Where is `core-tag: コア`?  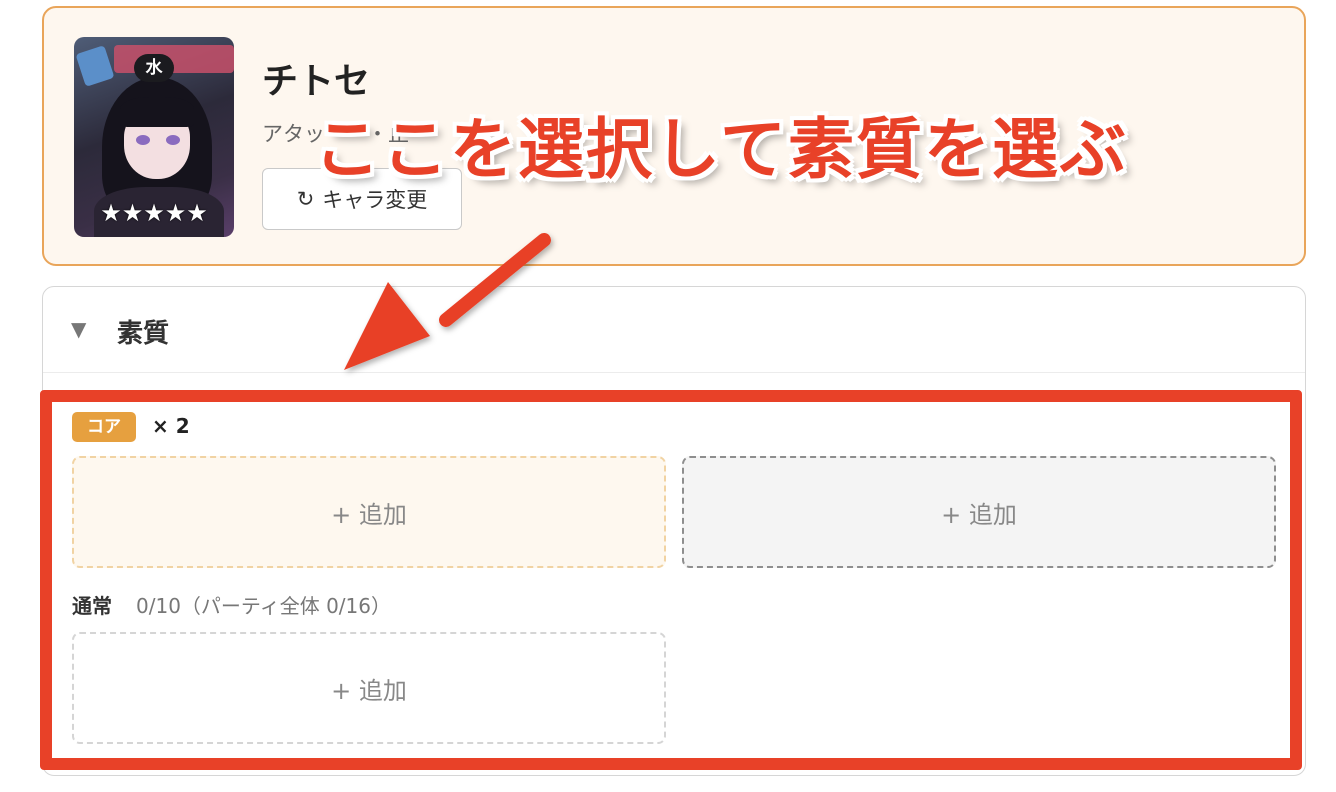
core-tag: コア is located at coordinates (104, 427).